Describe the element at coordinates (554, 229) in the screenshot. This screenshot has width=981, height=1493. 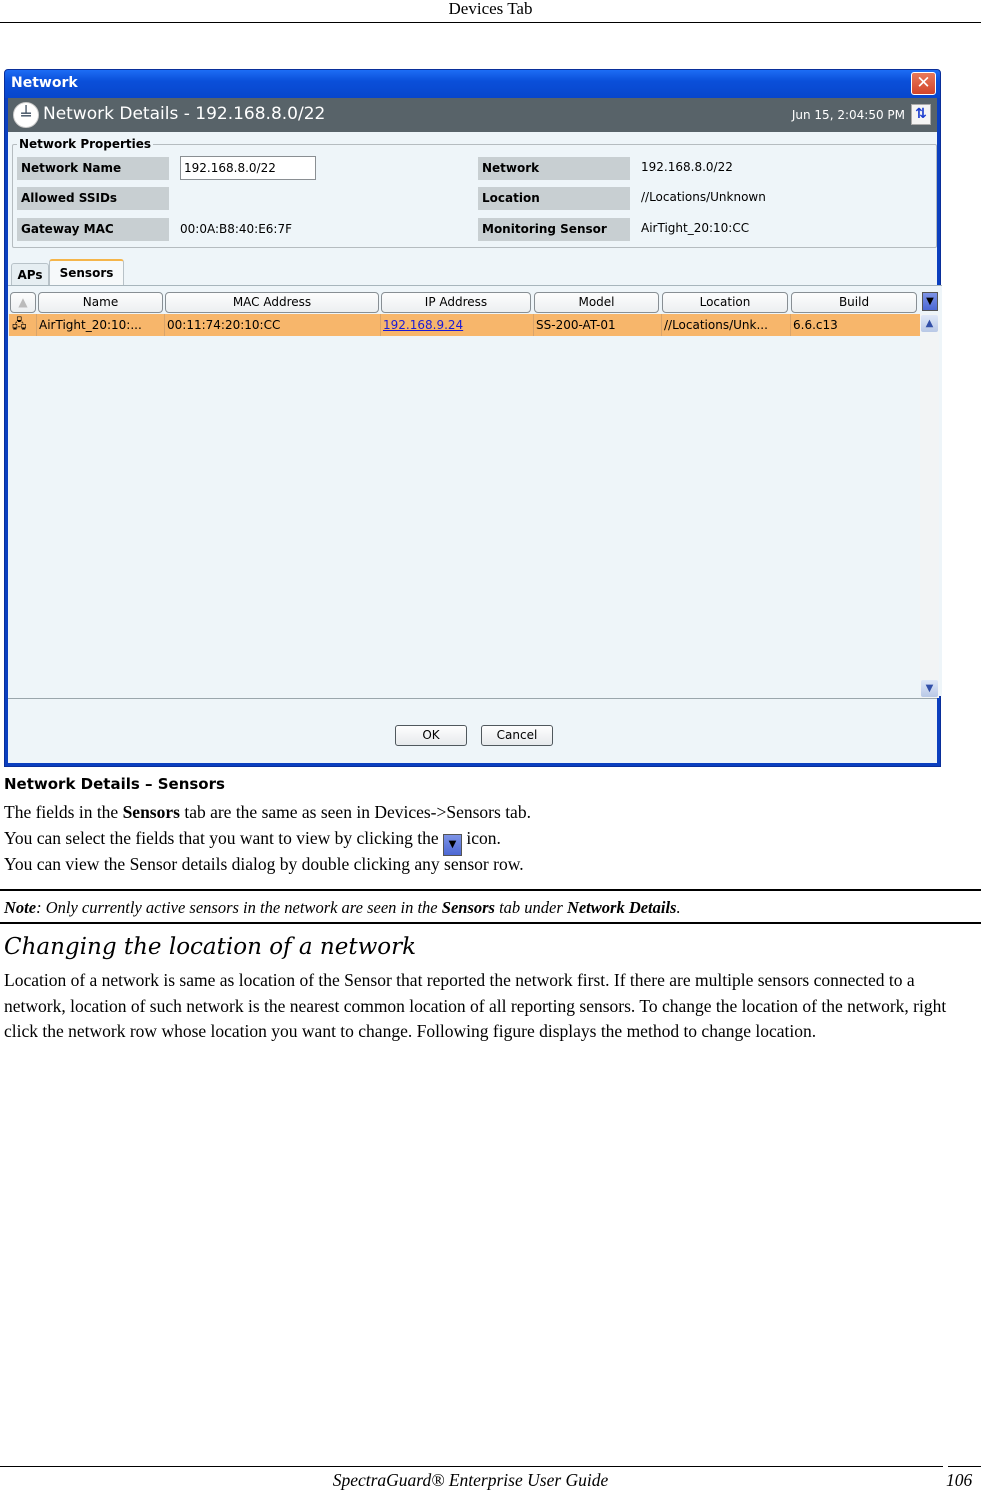
I see `monitoring-sensor-label: Monitoring Sensor` at that location.